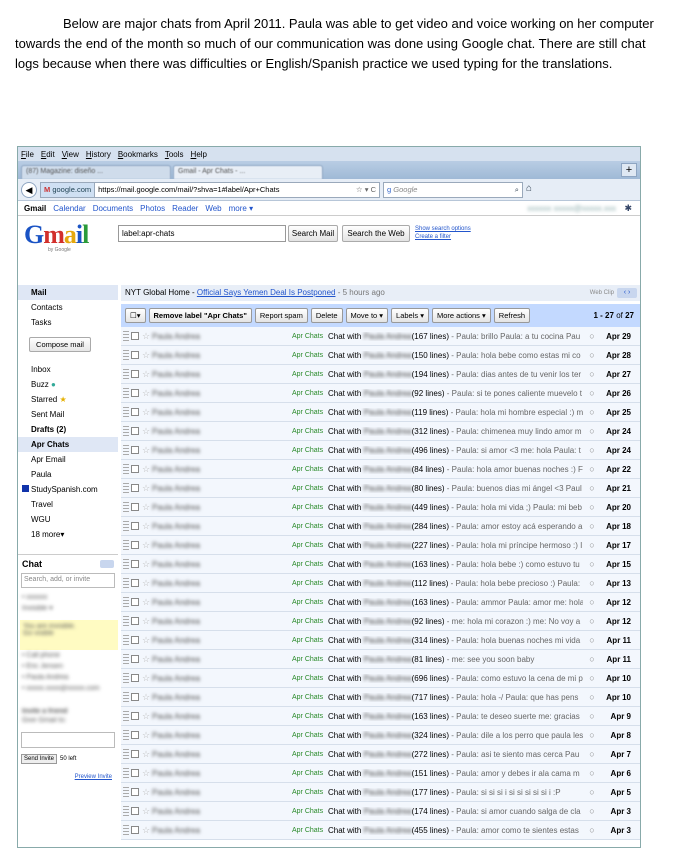 The image size is (680, 858). What do you see at coordinates (98, 154) in the screenshot?
I see `menu-history: History` at bounding box center [98, 154].